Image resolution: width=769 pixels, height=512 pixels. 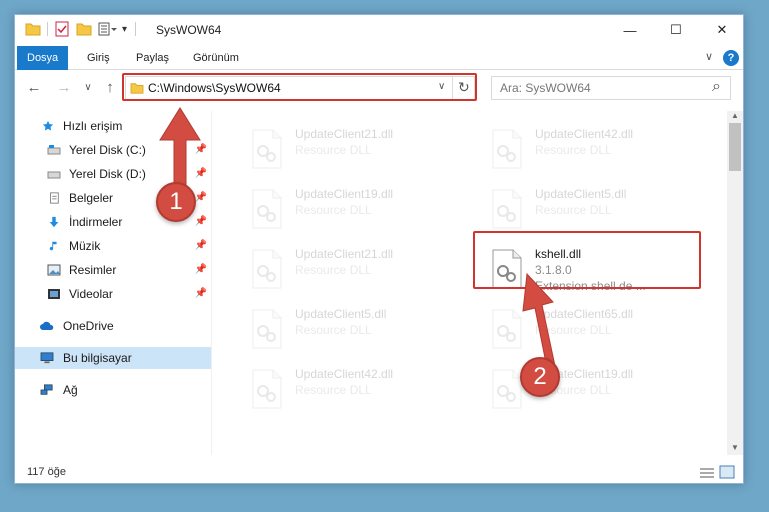 What do you see at coordinates (93, 126) in the screenshot?
I see `sidebar-item-label: Hızlı erişim` at bounding box center [93, 126].